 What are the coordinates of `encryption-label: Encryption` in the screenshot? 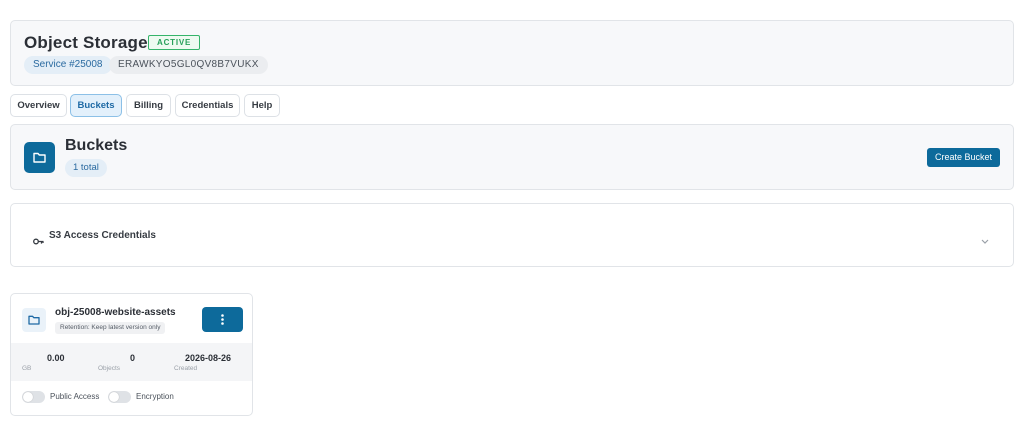 It's located at (155, 396).